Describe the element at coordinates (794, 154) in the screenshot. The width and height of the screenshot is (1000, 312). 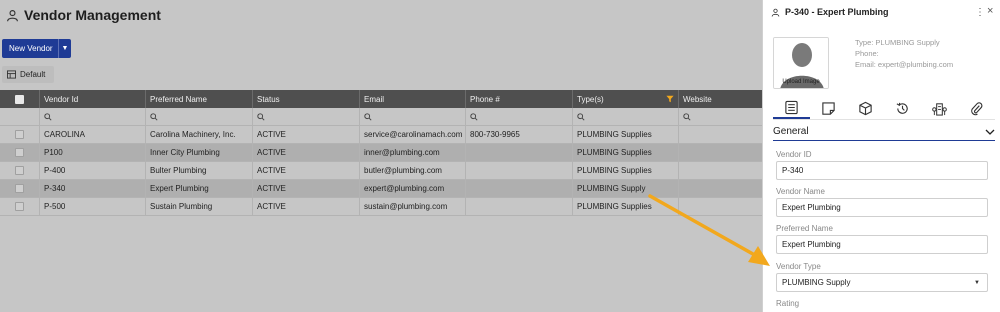
I see `vendor-id-label: Vendor ID` at that location.